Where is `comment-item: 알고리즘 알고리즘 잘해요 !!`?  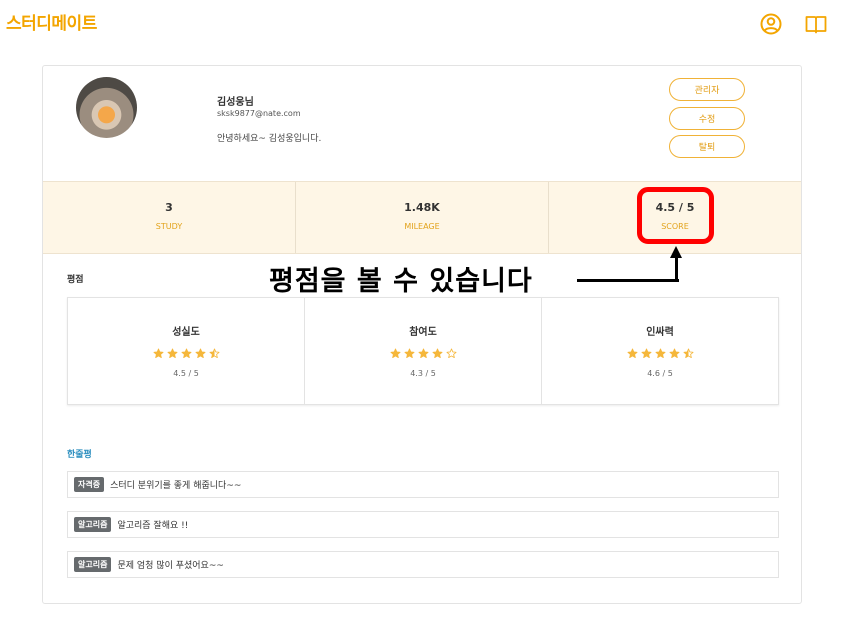
comment-item: 알고리즘 알고리즘 잘해요 !! is located at coordinates (423, 524).